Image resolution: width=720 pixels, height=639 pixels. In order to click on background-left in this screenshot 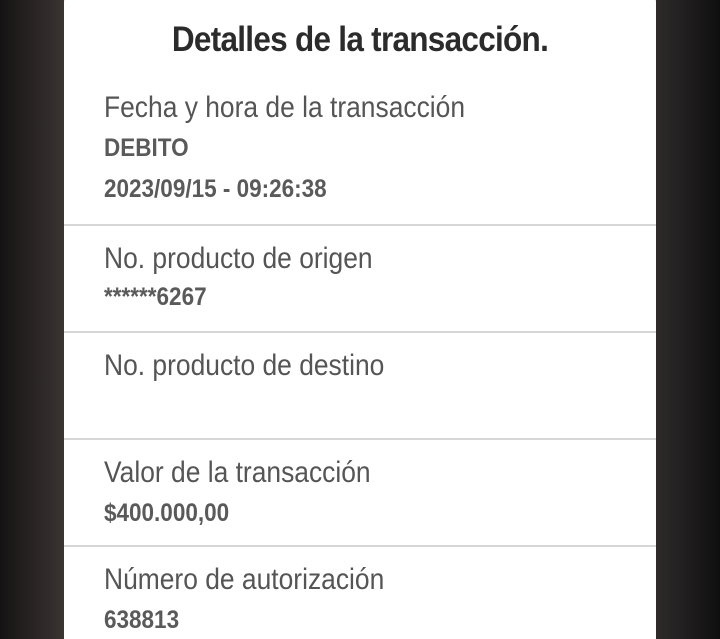, I will do `click(32, 319)`.